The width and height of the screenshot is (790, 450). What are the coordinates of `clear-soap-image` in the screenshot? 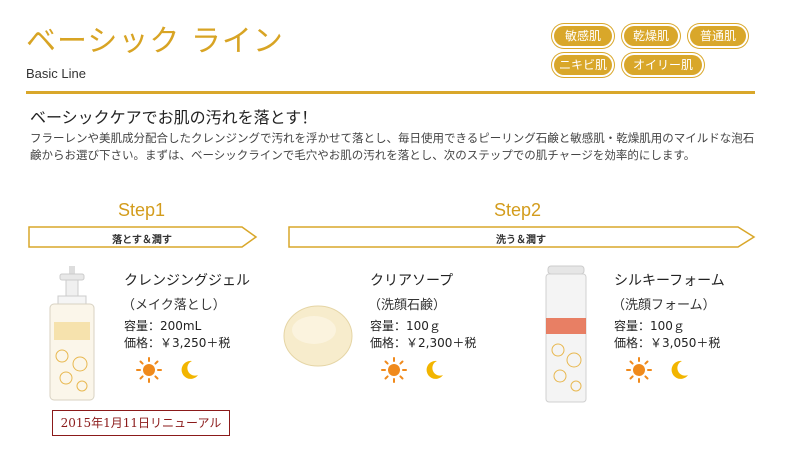 It's located at (318, 336).